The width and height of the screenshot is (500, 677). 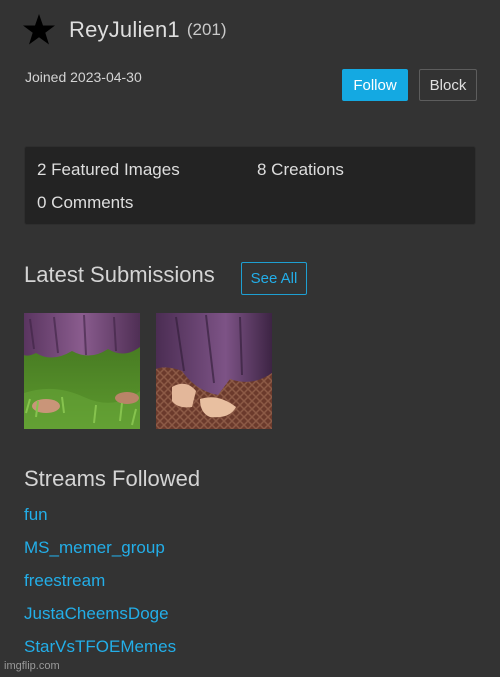 I want to click on star-icon, so click(x=39, y=30).